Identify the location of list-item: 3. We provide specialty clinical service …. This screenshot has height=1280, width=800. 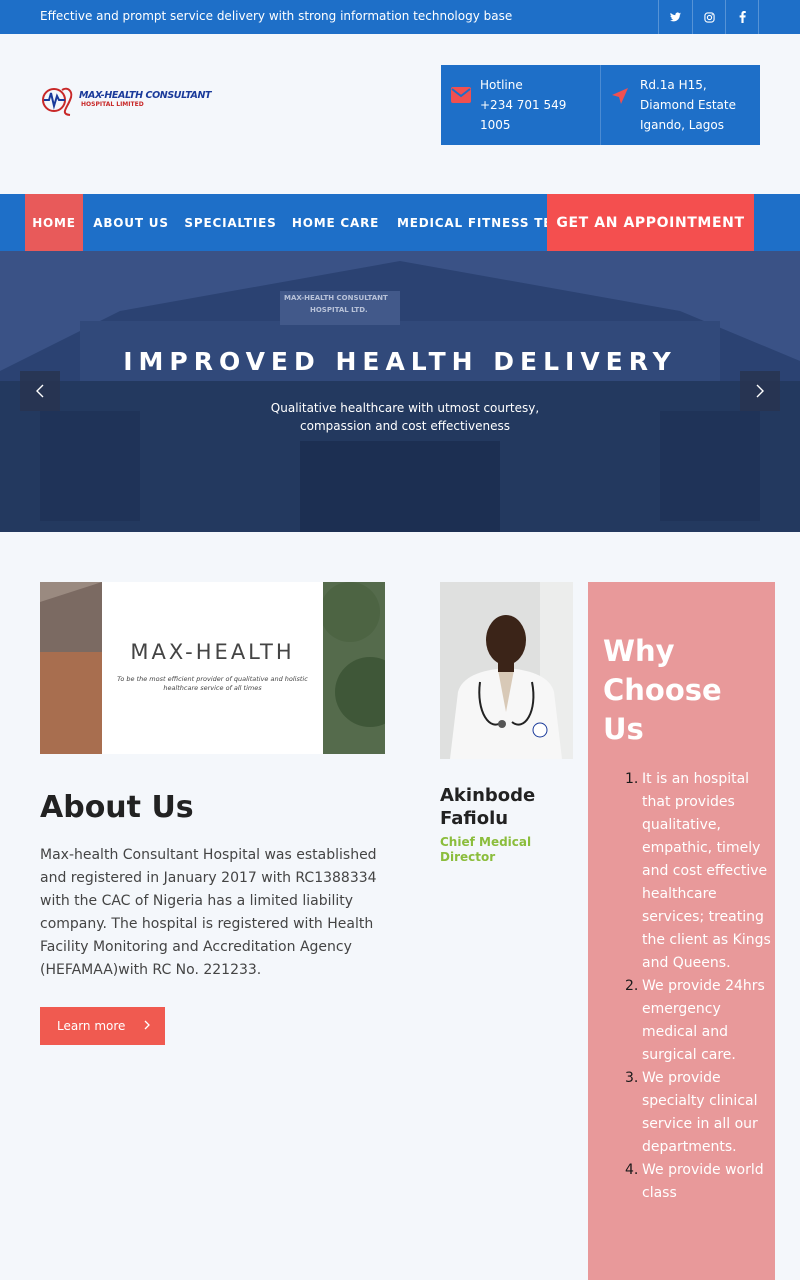
(688, 1113).